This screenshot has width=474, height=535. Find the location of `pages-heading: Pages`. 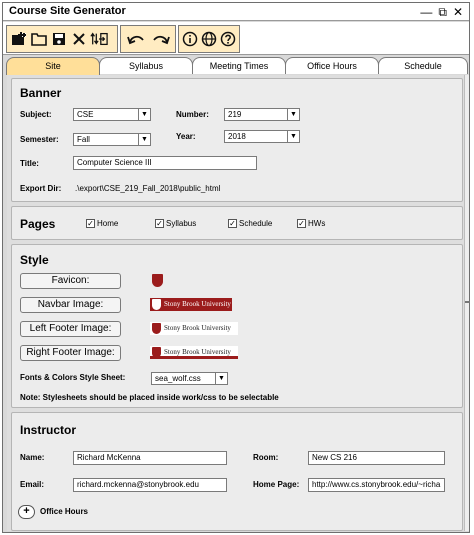

pages-heading: Pages is located at coordinates (38, 224).